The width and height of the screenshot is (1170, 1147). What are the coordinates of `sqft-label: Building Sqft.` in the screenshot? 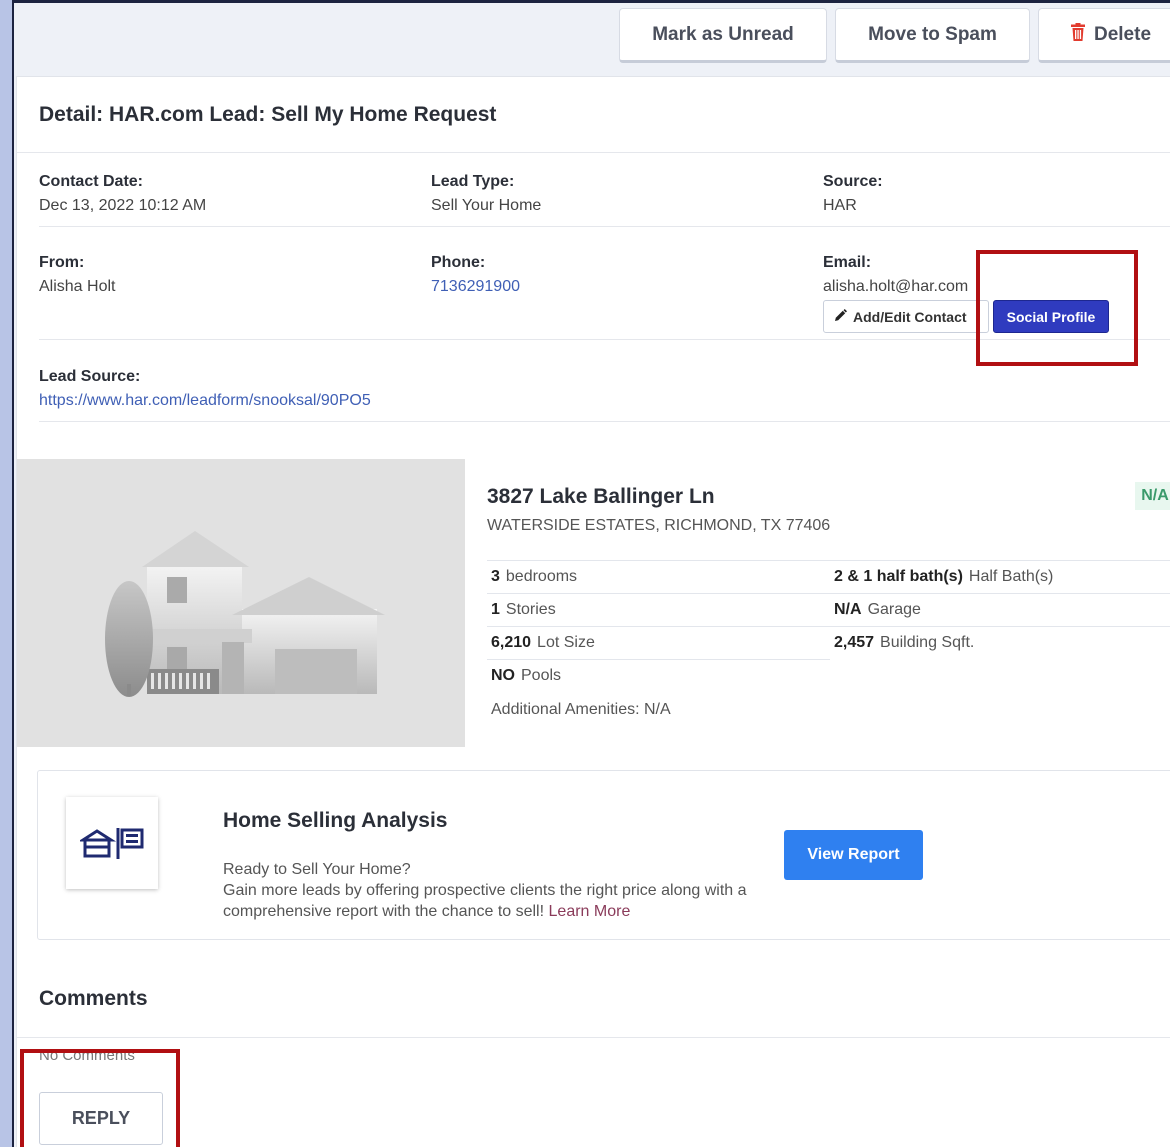 It's located at (927, 642).